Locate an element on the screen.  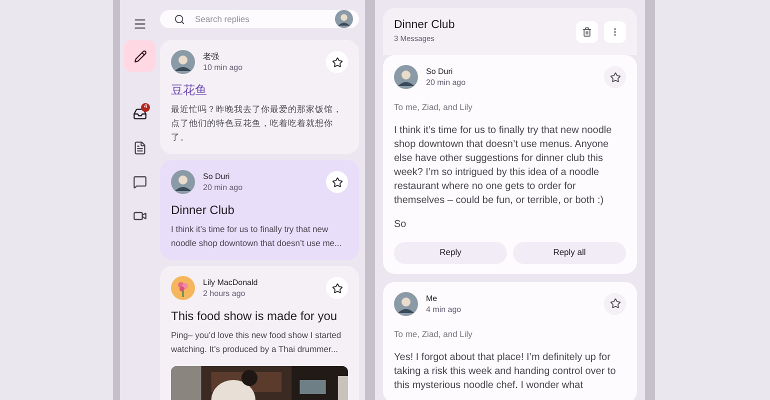
sender-name: 老强 is located at coordinates (211, 56).